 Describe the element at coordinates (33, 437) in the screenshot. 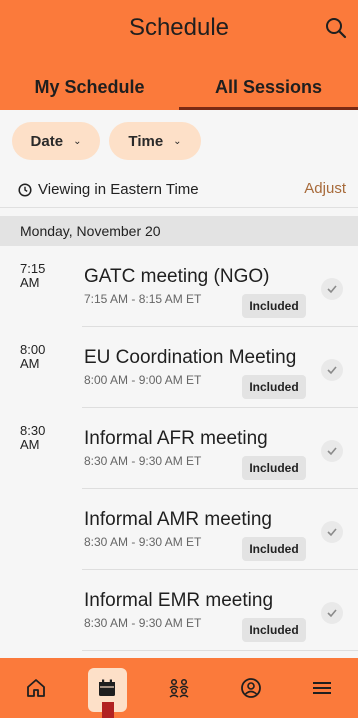

I see `session-start-time: 8:30 AM` at that location.